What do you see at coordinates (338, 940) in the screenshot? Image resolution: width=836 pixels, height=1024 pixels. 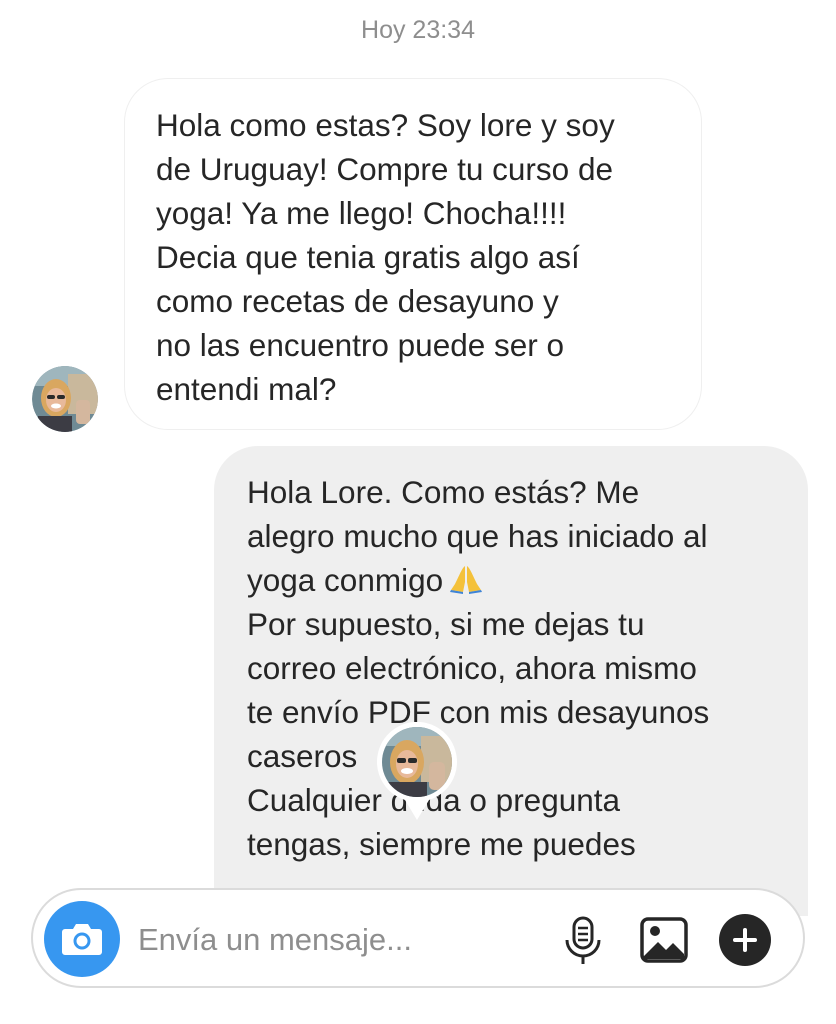 I see `message-input` at bounding box center [338, 940].